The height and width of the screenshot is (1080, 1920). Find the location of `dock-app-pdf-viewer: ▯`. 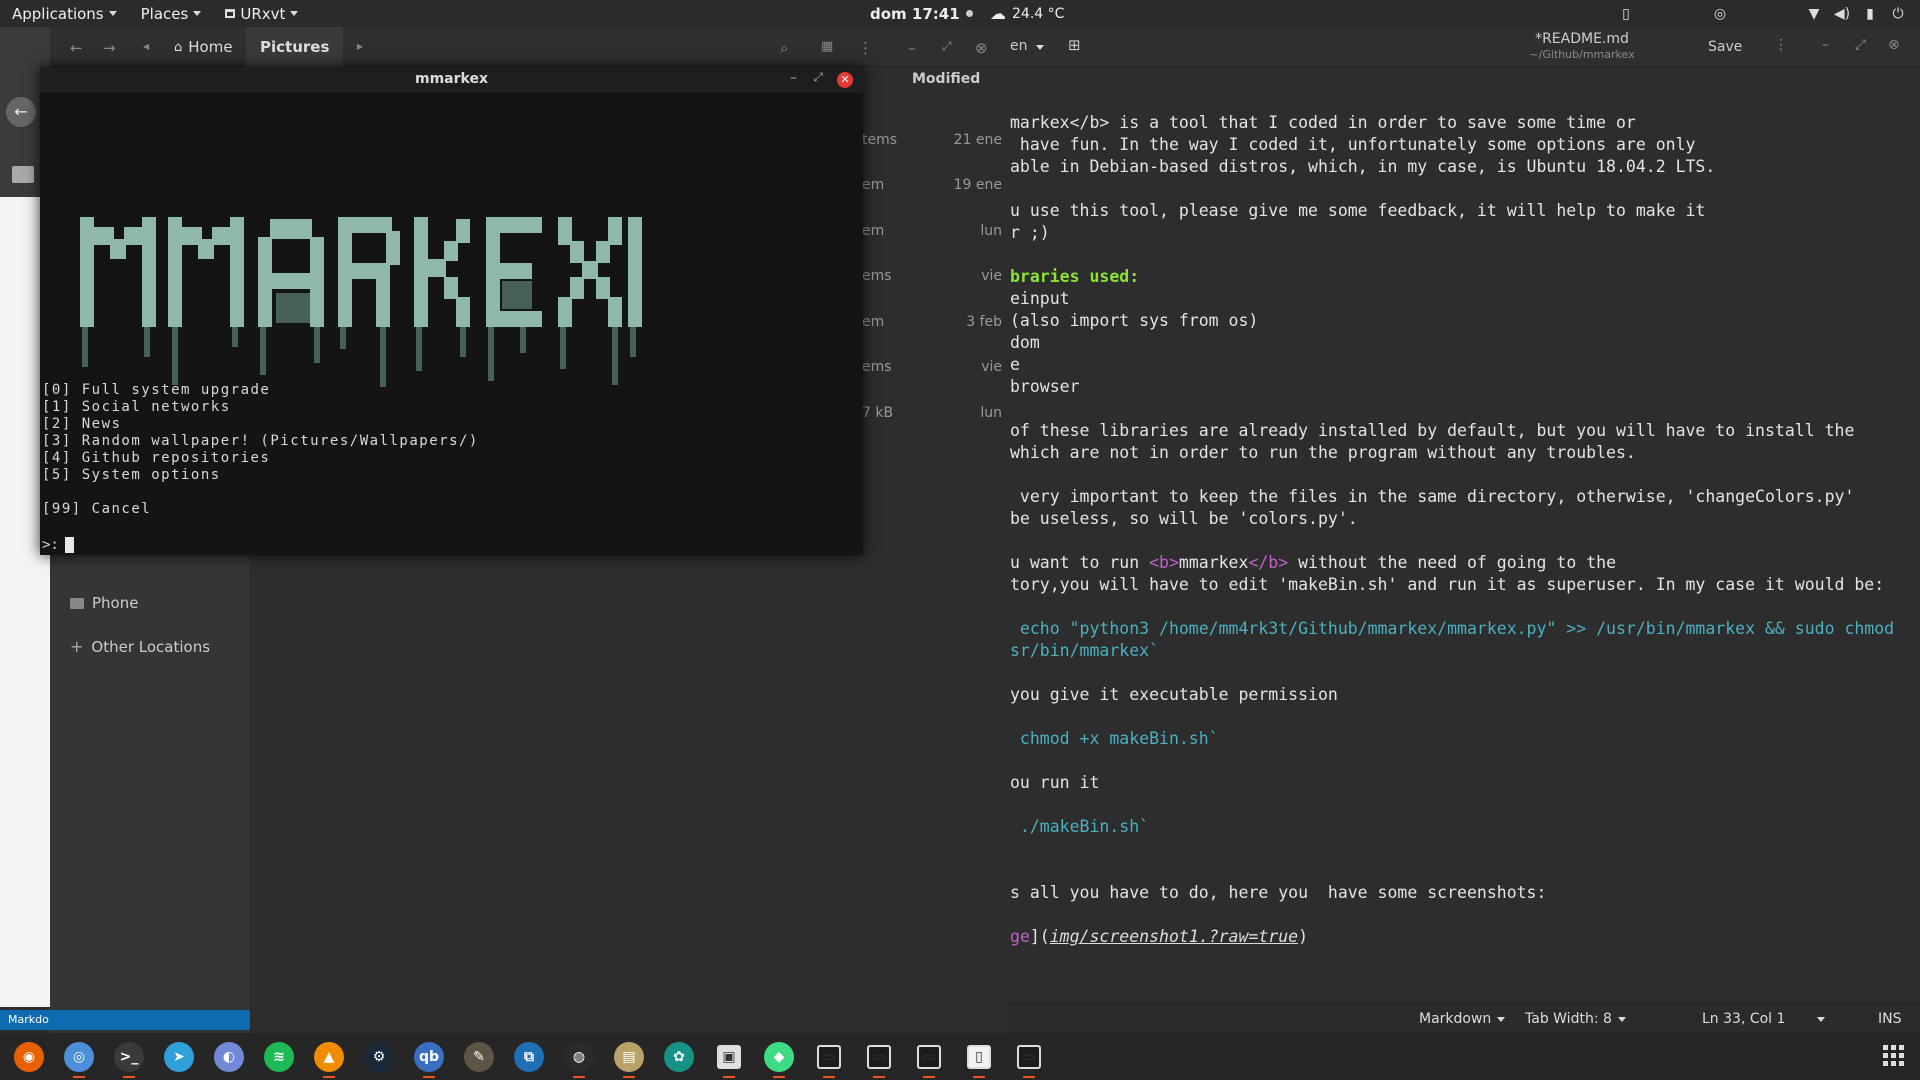

dock-app-pdf-viewer: ▯ is located at coordinates (979, 1056).